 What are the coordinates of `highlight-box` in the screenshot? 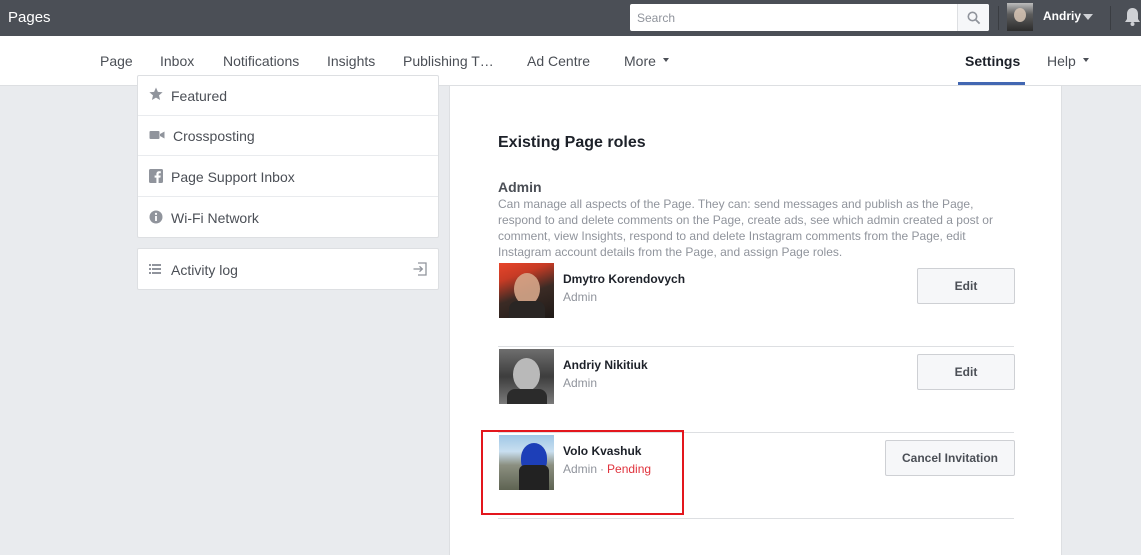 It's located at (582, 472).